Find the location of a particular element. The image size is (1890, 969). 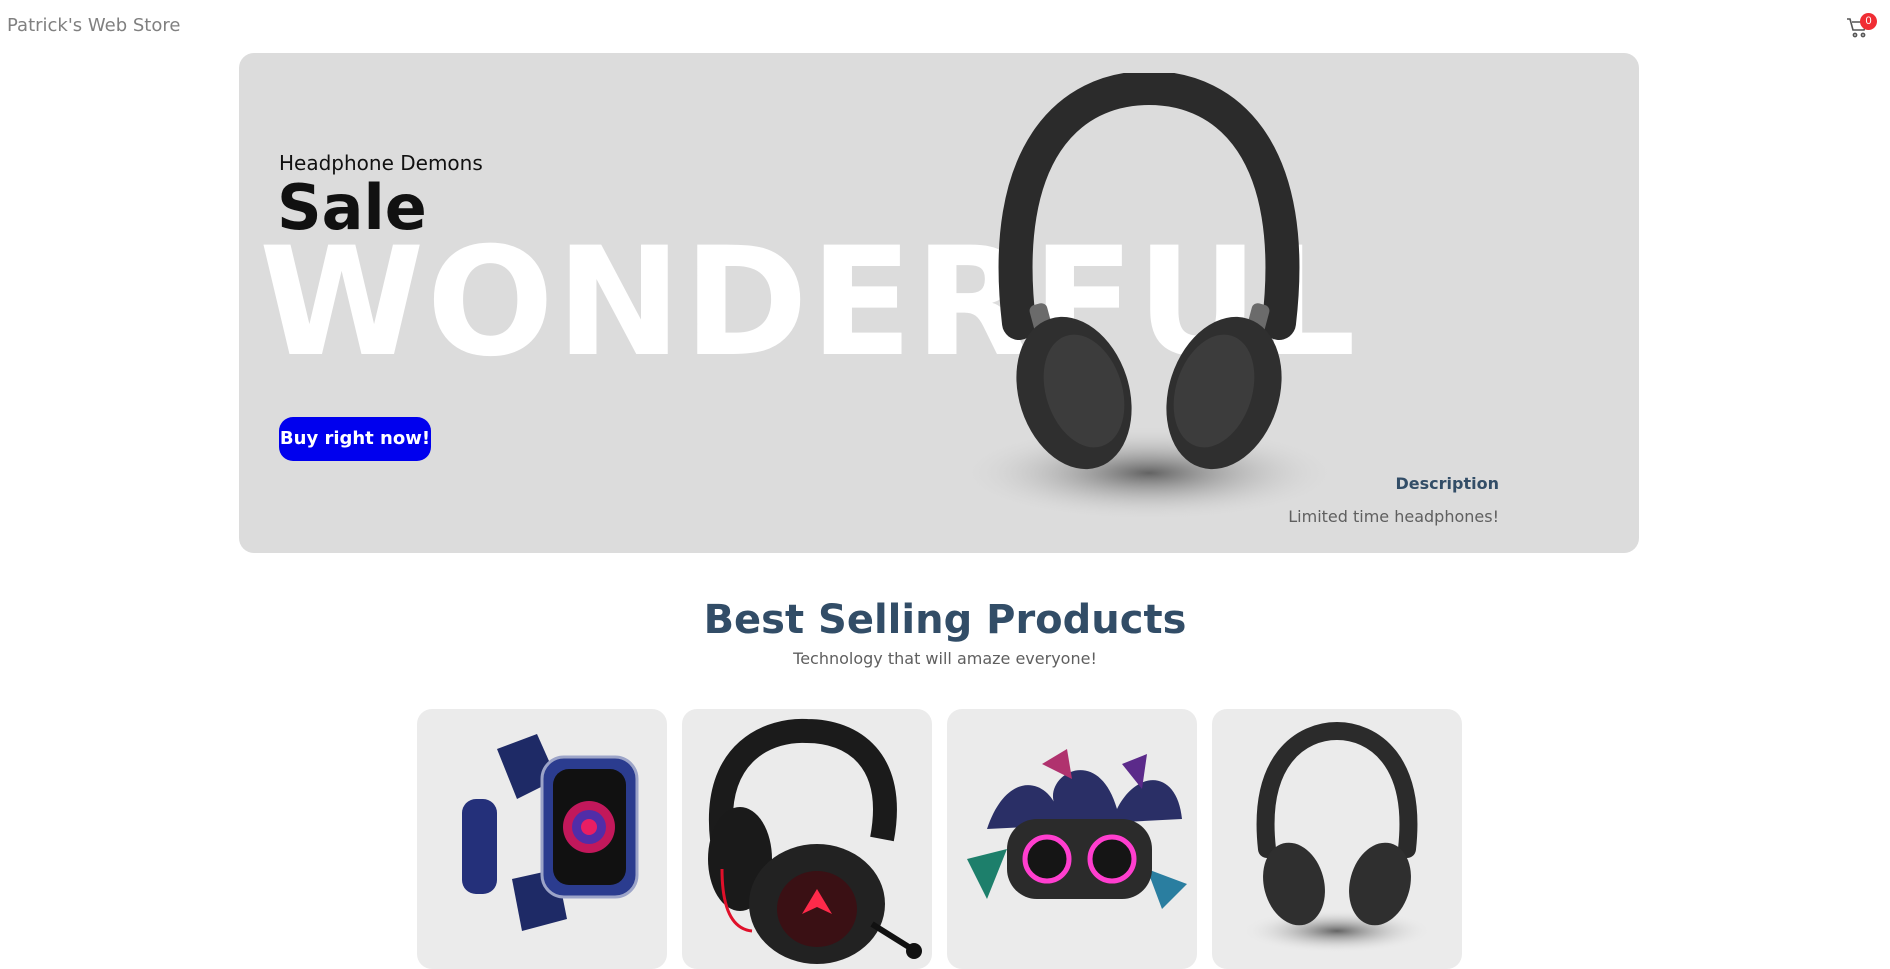

bluetooth-speaker-icon is located at coordinates (1077, 829).